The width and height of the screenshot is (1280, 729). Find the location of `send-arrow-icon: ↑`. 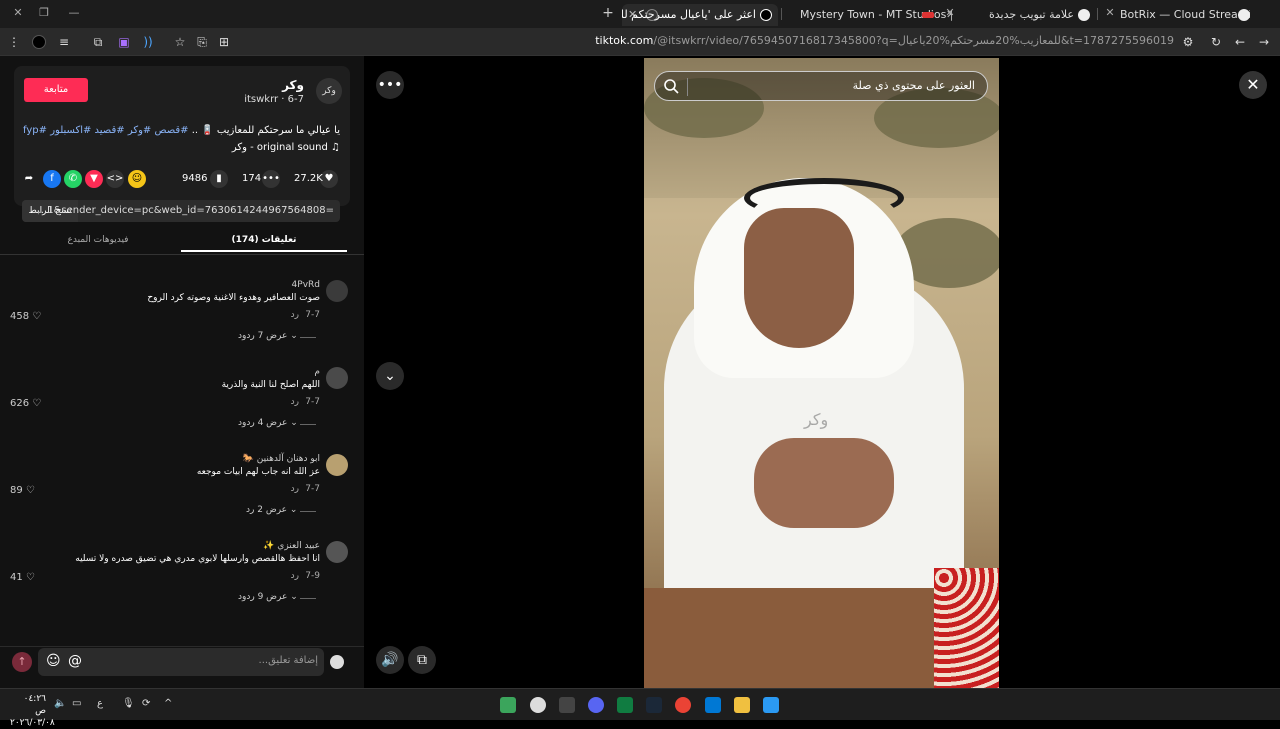

send-arrow-icon: ↑ is located at coordinates (22, 662).